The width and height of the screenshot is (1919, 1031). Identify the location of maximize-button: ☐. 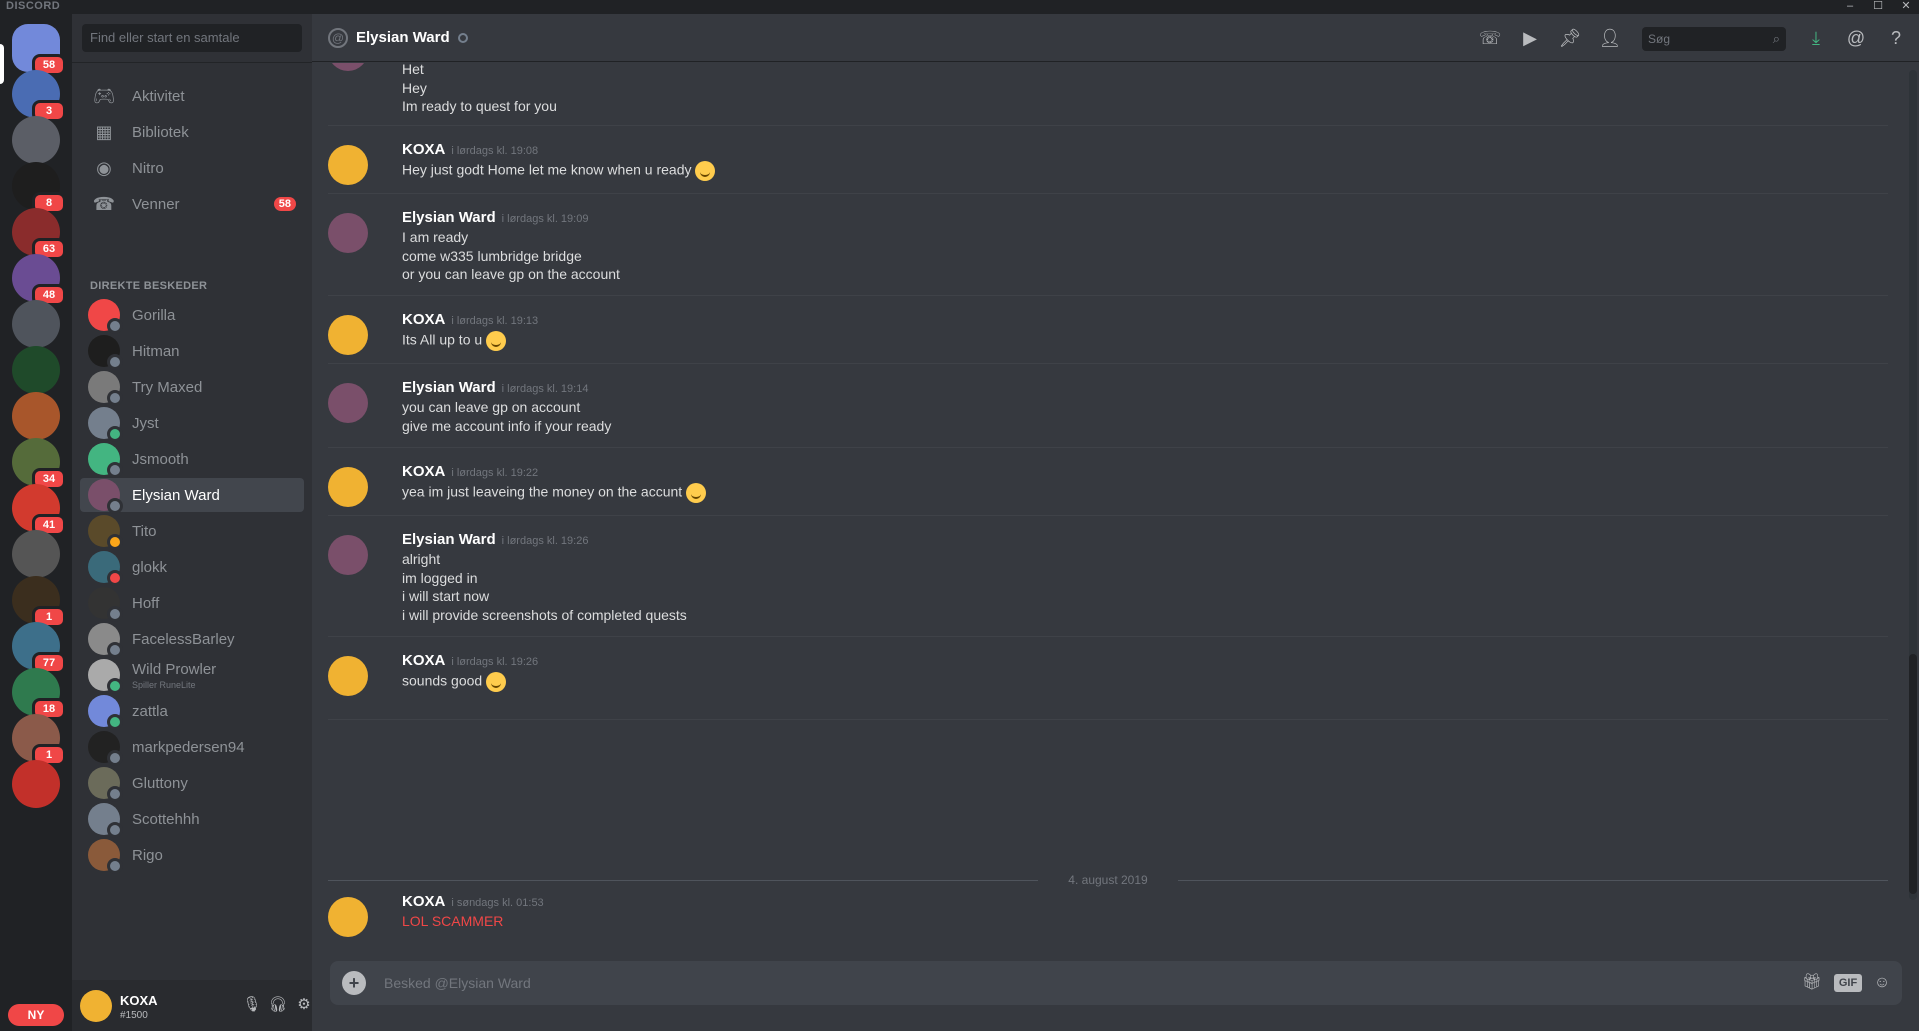
(1878, 7).